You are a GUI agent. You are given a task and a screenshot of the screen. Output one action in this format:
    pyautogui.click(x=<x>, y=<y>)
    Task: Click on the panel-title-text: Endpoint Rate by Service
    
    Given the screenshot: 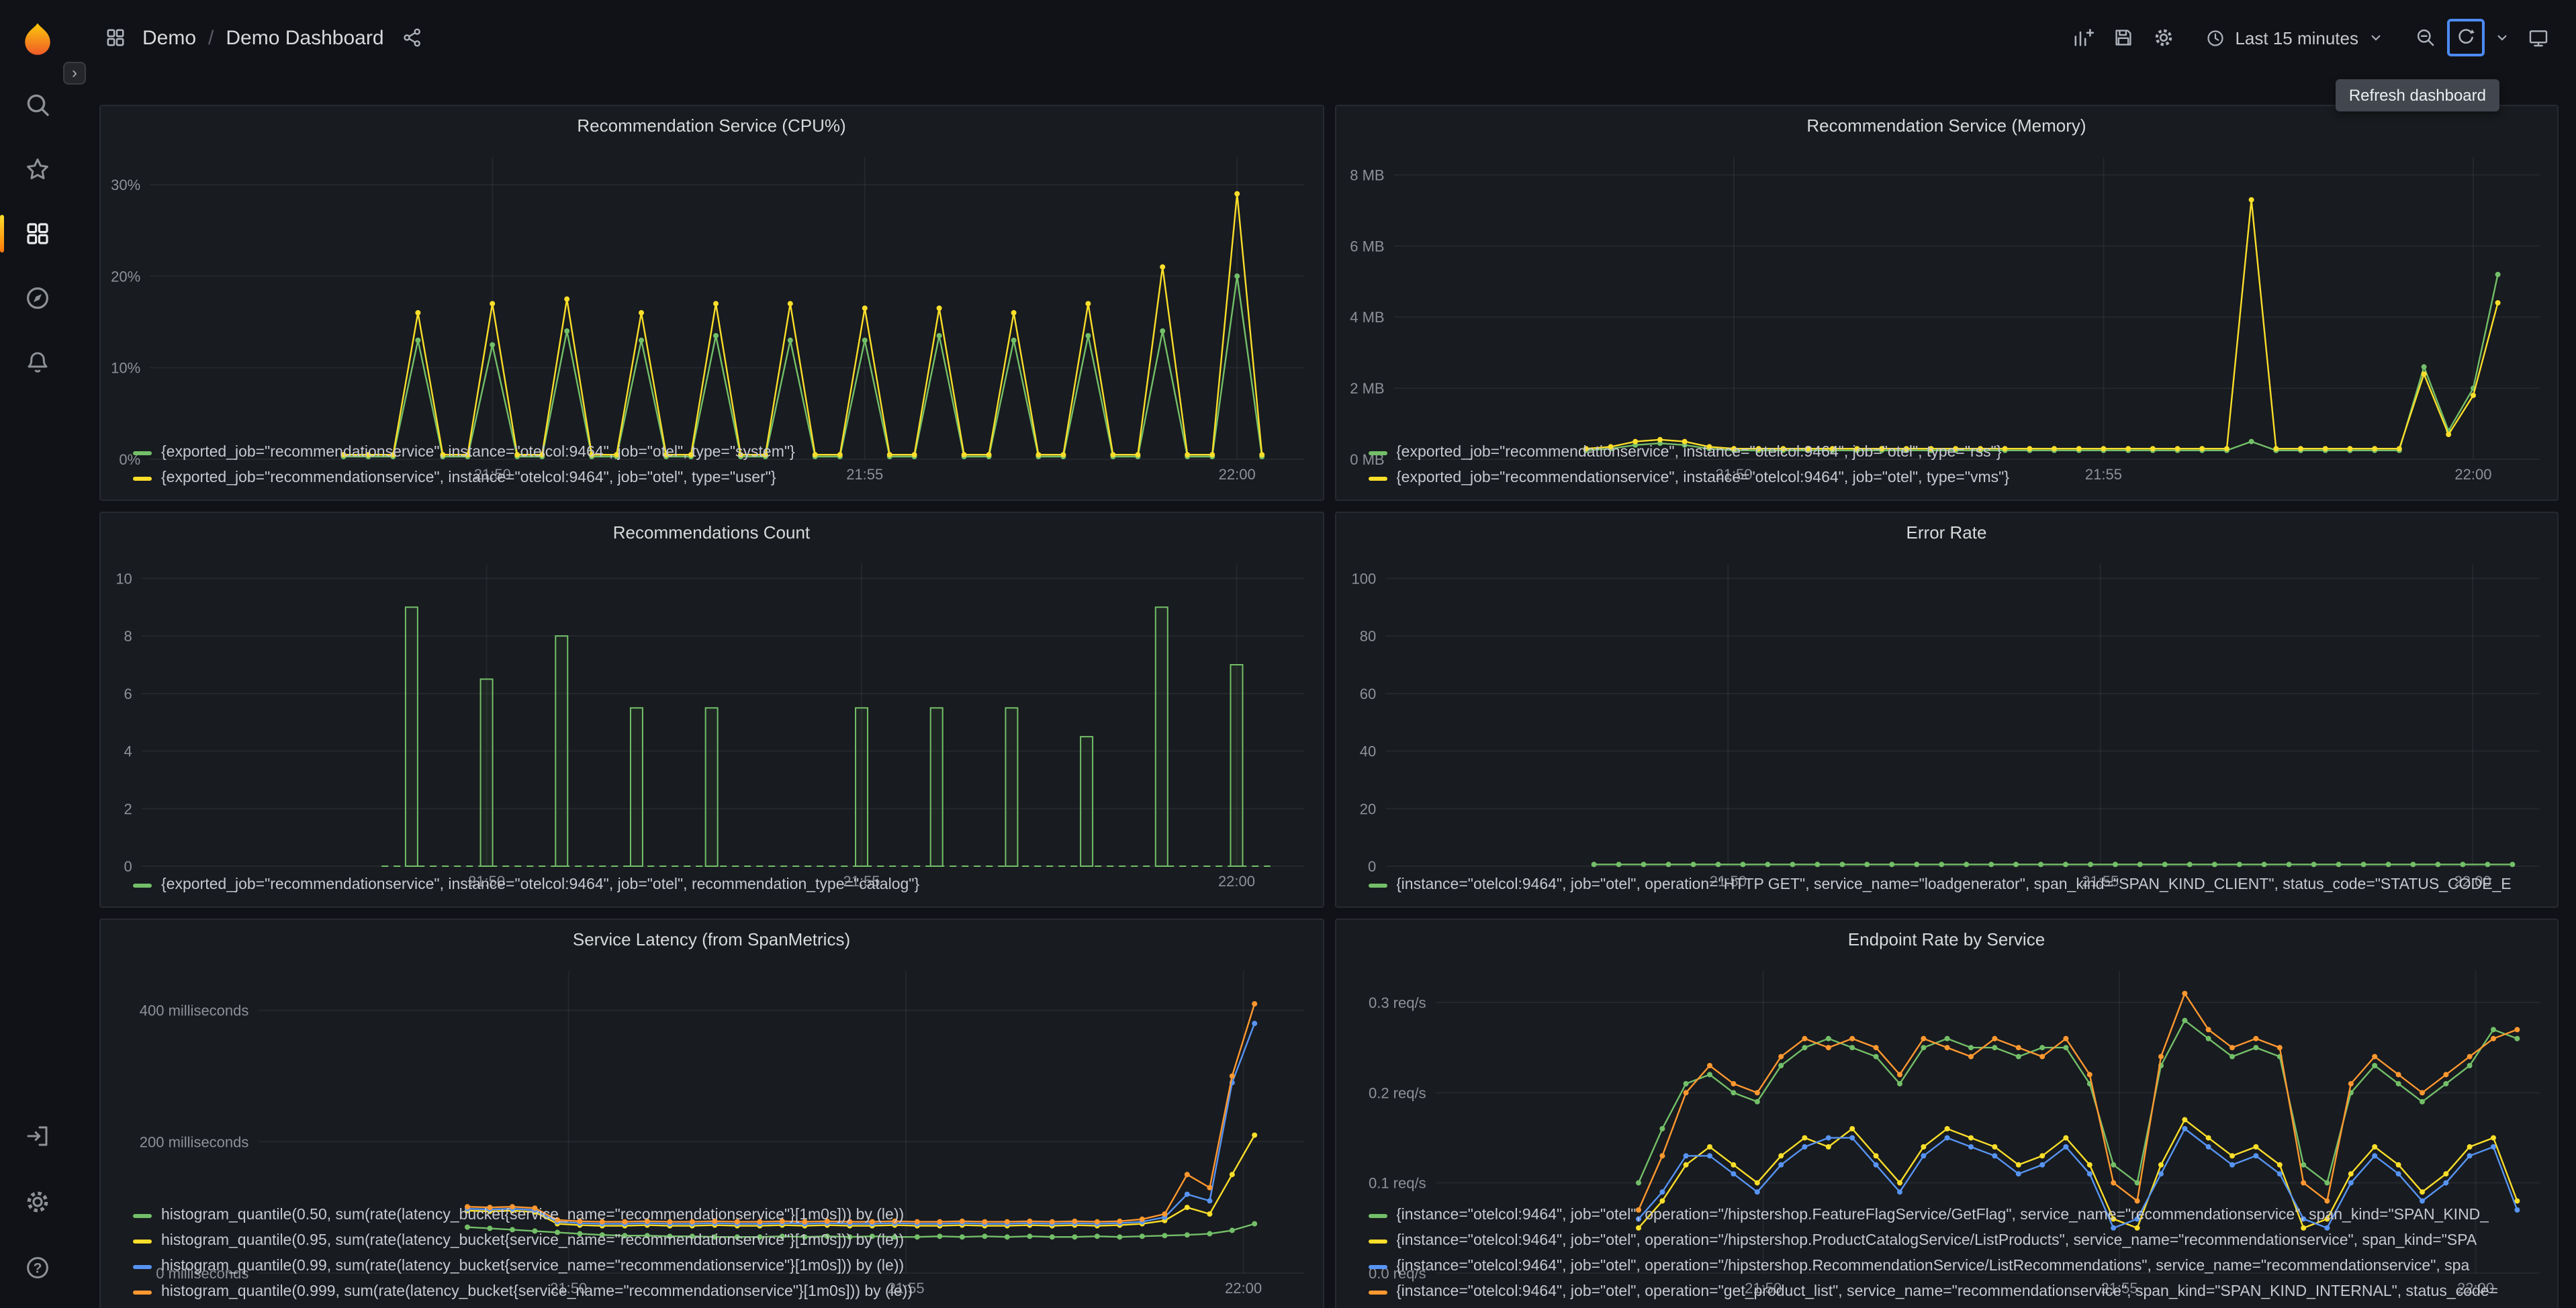 What is the action you would take?
    pyautogui.click(x=1946, y=939)
    